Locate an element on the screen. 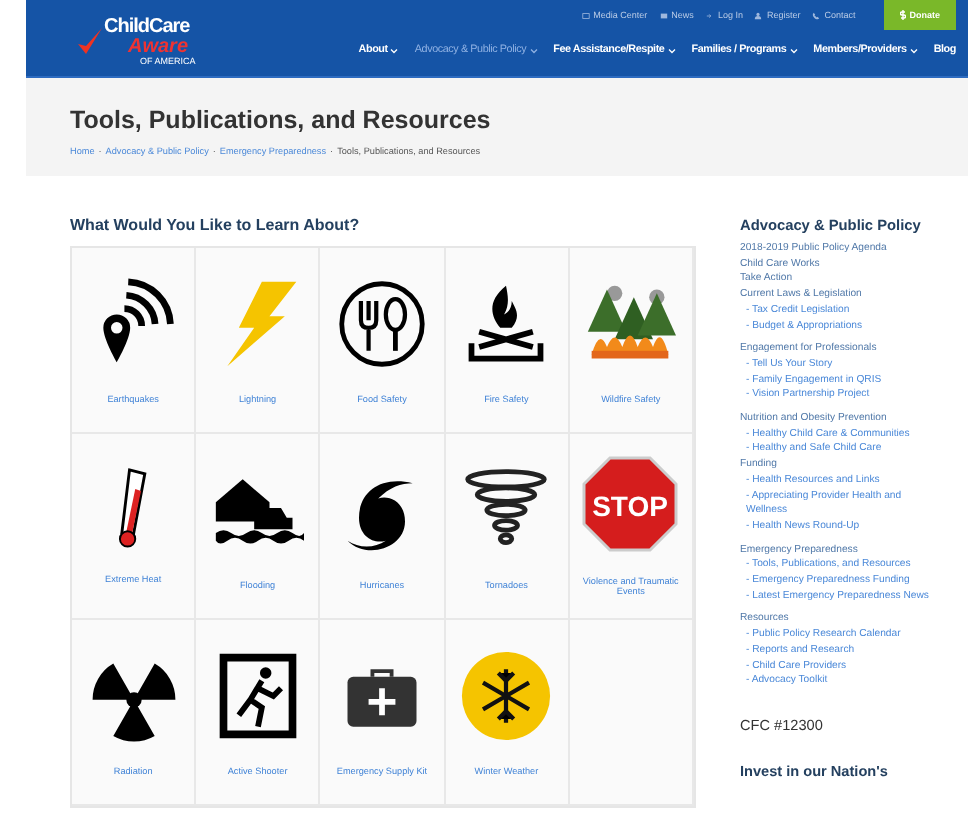 Image resolution: width=968 pixels, height=836 pixels. phone-icon is located at coordinates (816, 15).